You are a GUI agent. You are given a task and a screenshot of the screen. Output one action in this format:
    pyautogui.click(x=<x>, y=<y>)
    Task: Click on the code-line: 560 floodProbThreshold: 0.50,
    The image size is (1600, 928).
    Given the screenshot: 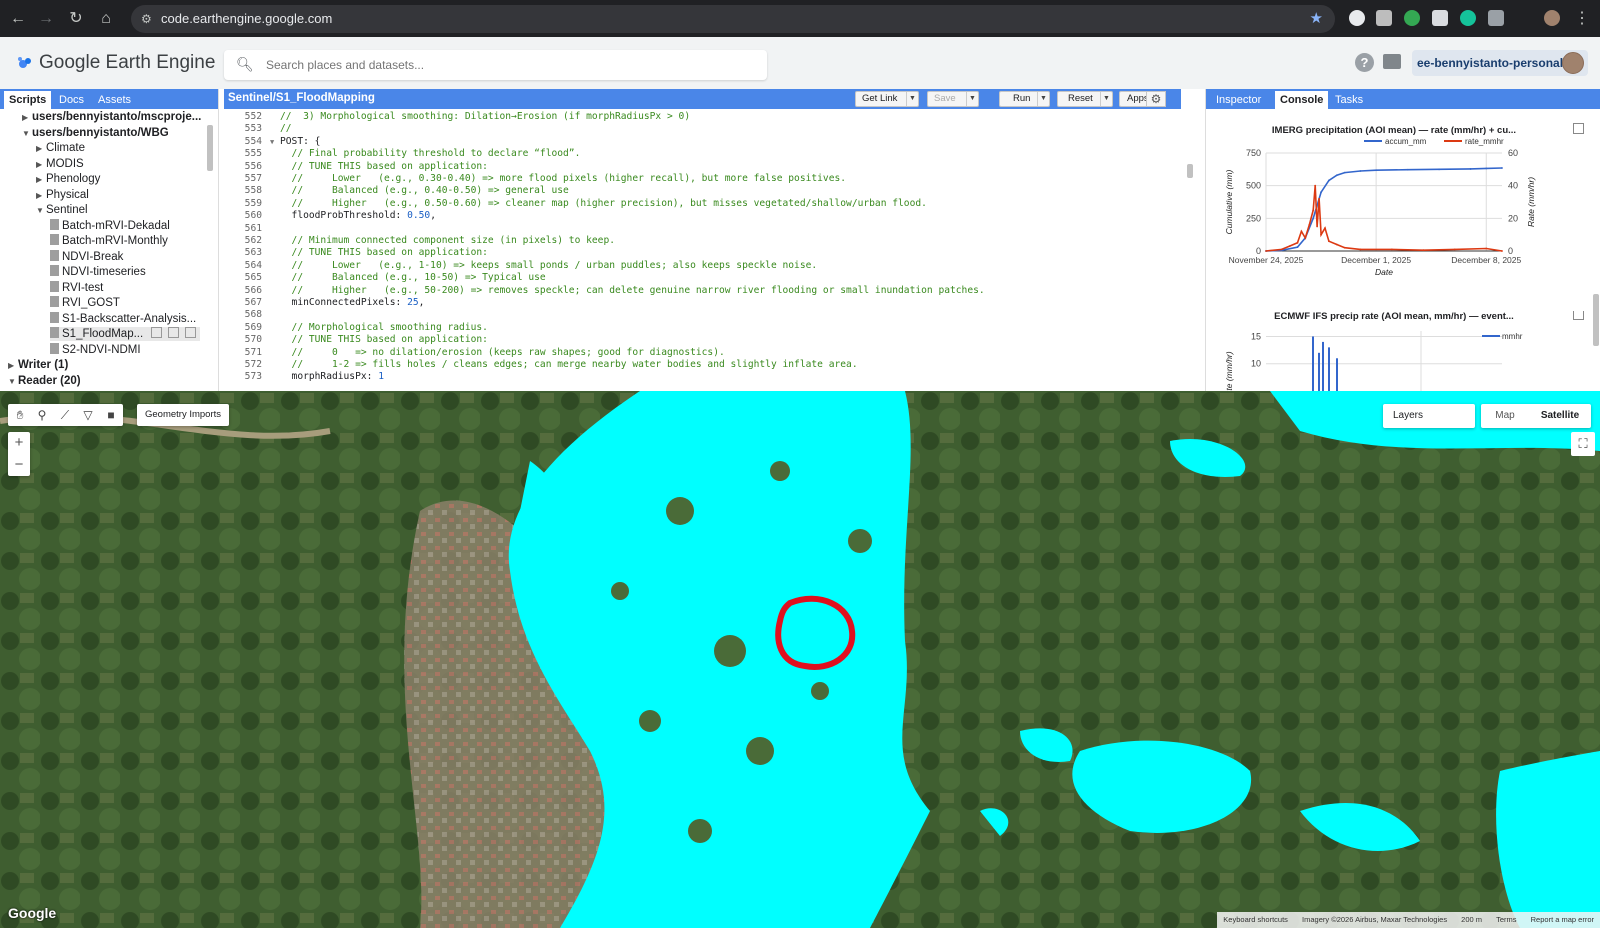 What is the action you would take?
    pyautogui.click(x=330, y=216)
    